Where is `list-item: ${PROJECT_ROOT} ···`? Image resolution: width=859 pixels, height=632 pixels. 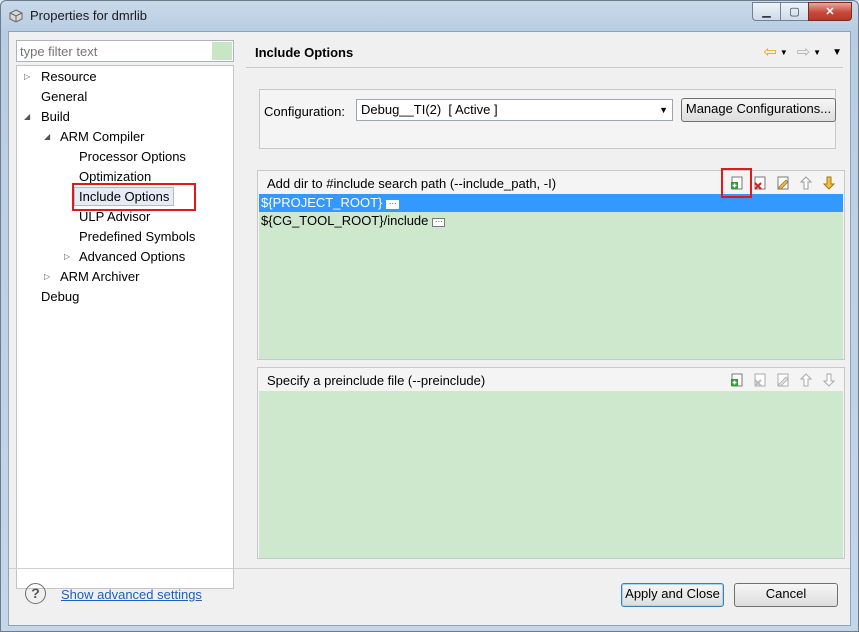 list-item: ${PROJECT_ROOT} ··· is located at coordinates (551, 203).